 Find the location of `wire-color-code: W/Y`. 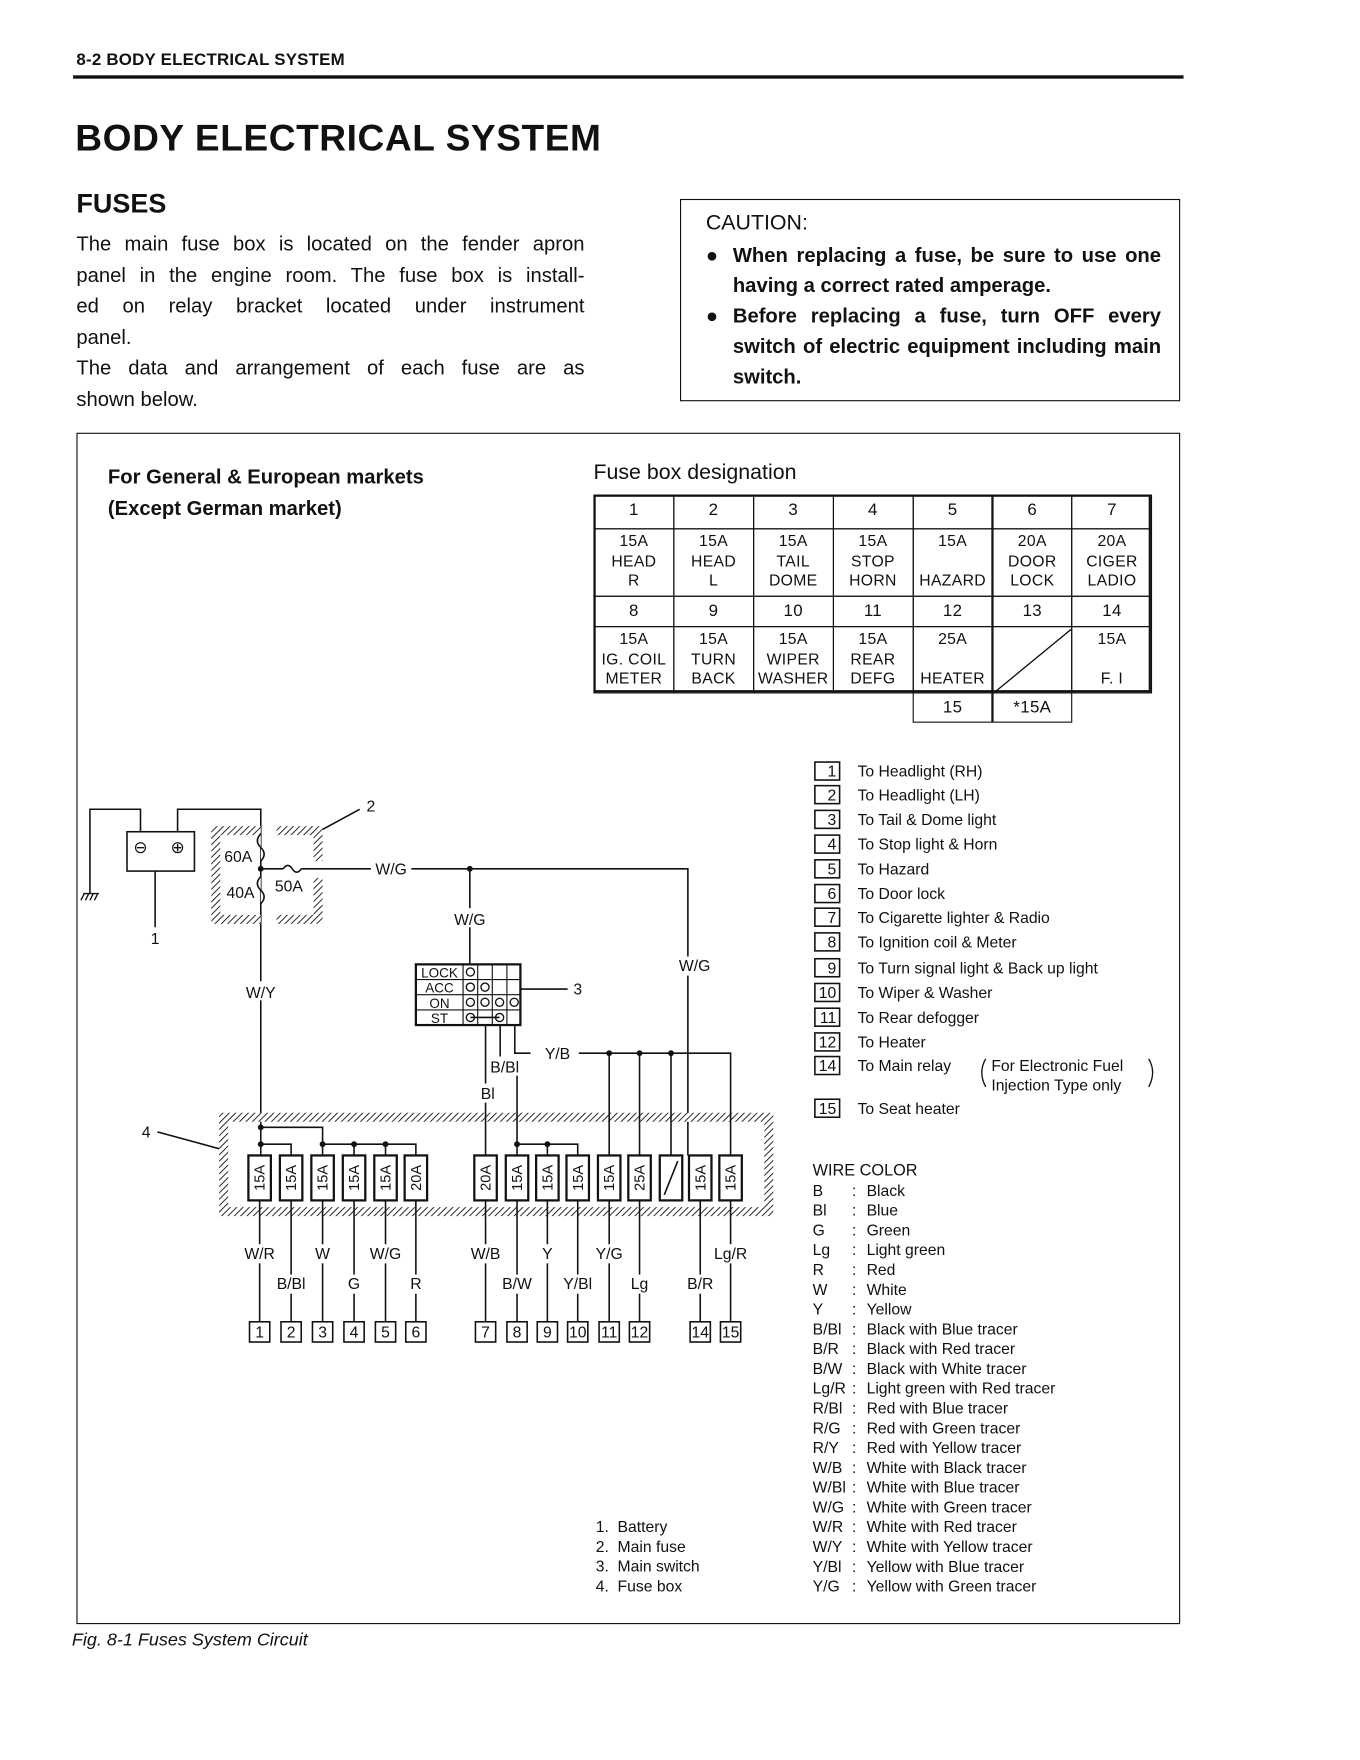

wire-color-code: W/Y is located at coordinates (828, 1547).